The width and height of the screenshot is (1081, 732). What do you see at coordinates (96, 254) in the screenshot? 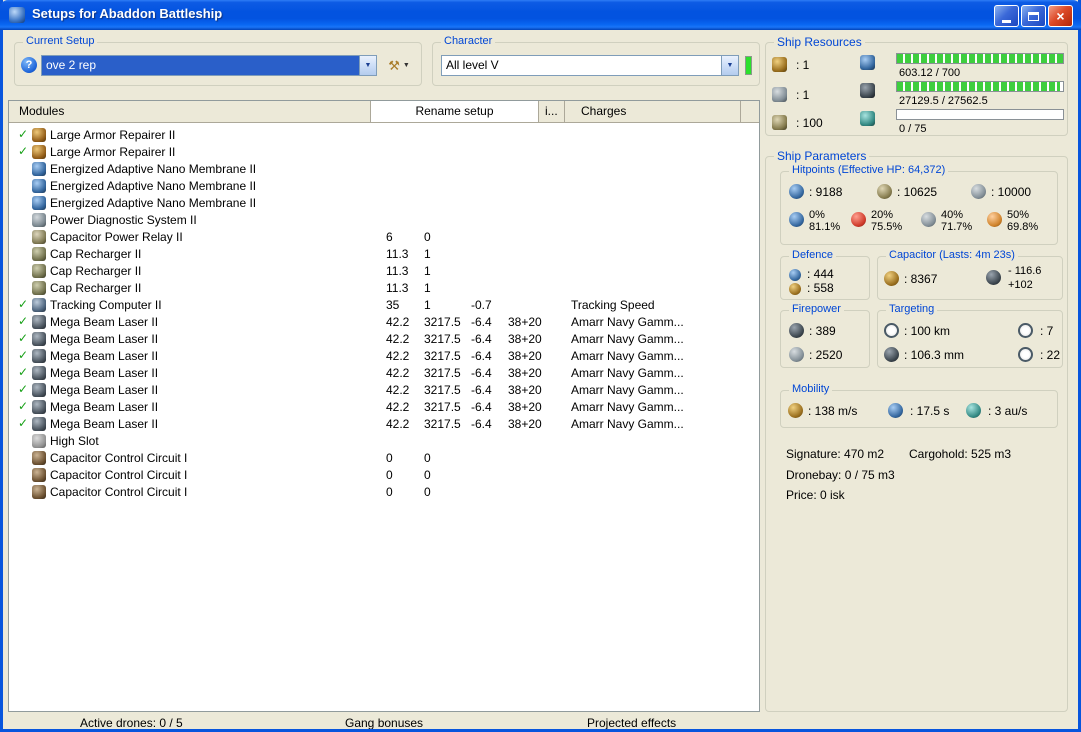
I see `module-name: Cap Recharger II` at bounding box center [96, 254].